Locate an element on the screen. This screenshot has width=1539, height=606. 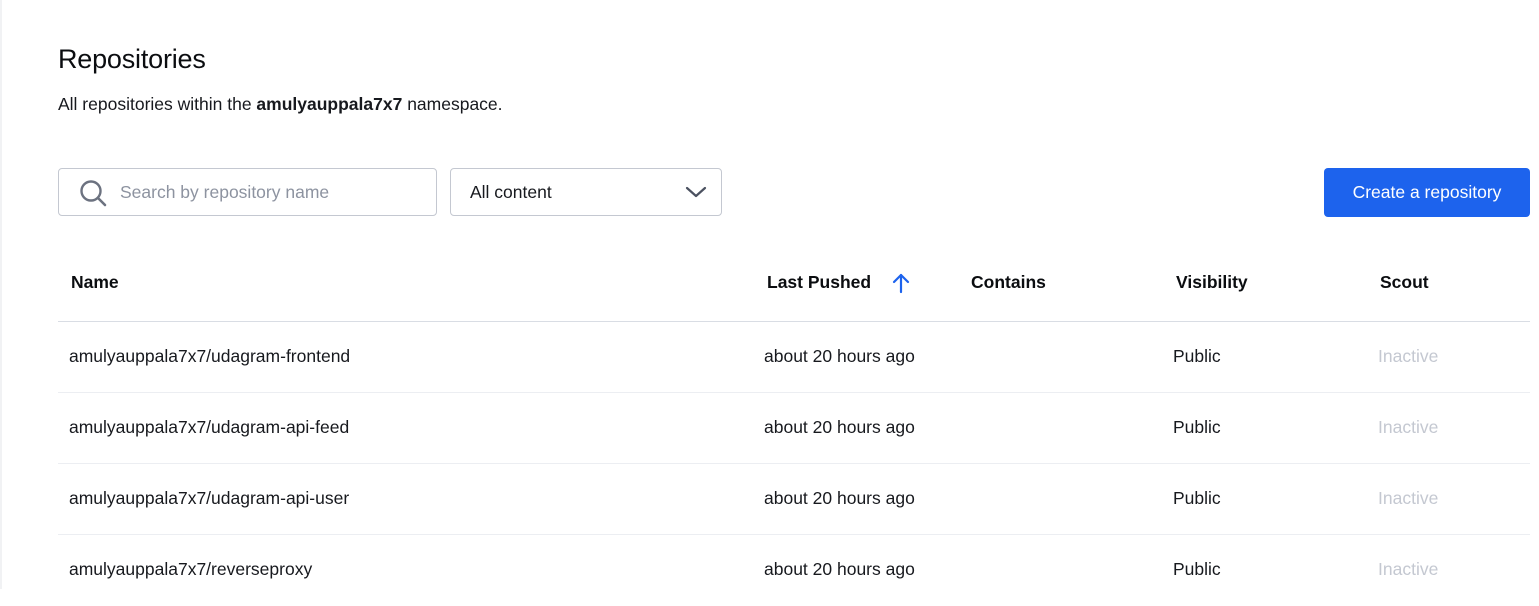
subtitle-suffix: namespace. is located at coordinates (452, 104).